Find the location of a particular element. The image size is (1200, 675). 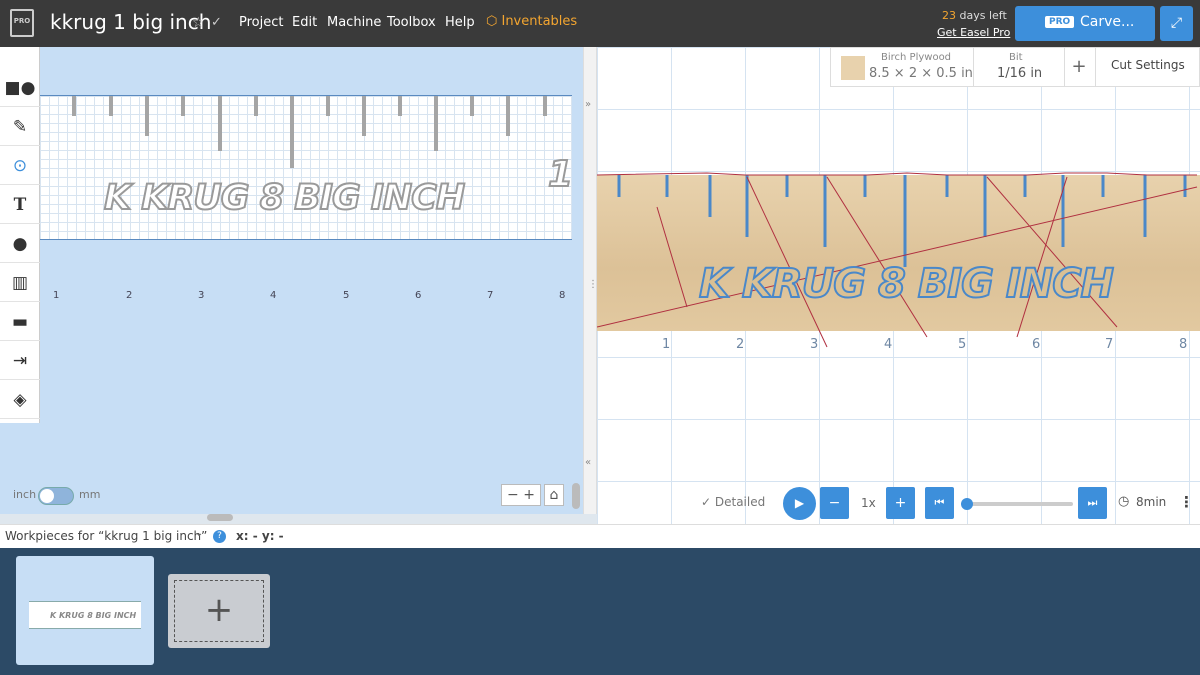

menu-machine: Machine is located at coordinates (354, 22).